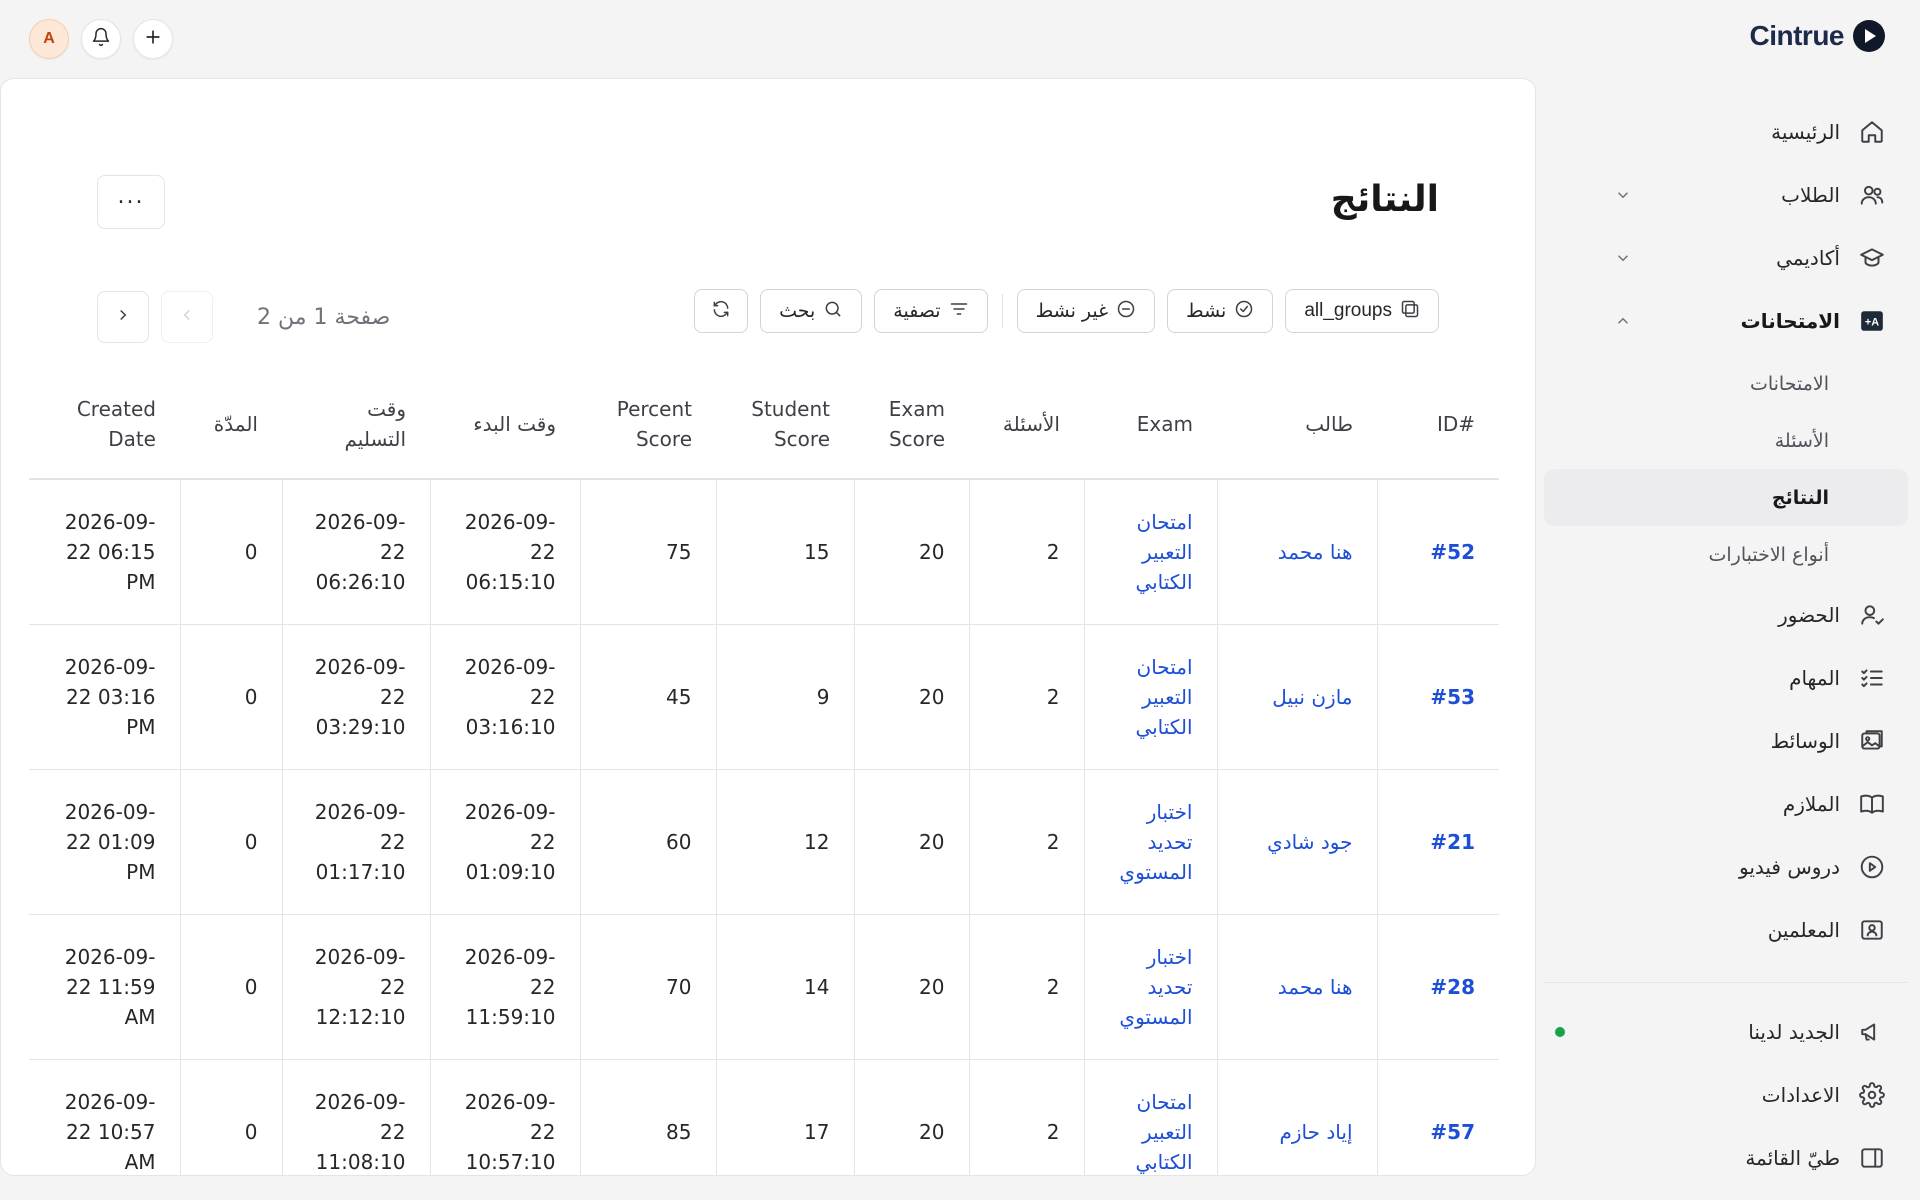  Describe the element at coordinates (785, 424) in the screenshot. I see `column-header-student-score: Student Score` at that location.